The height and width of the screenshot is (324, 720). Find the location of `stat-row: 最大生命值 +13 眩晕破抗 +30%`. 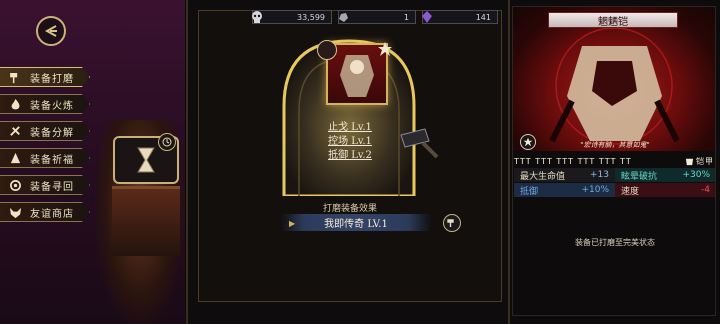

stat-row: 最大生命值 +13 眩晕破抗 +30% is located at coordinates (615, 175).